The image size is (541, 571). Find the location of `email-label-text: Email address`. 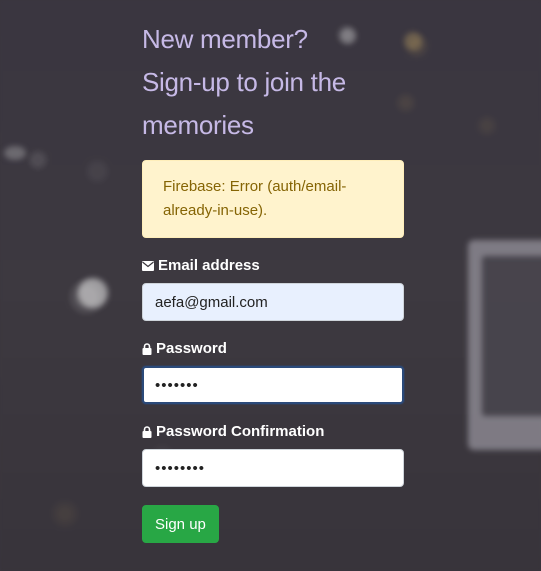

email-label-text: Email address is located at coordinates (209, 265).